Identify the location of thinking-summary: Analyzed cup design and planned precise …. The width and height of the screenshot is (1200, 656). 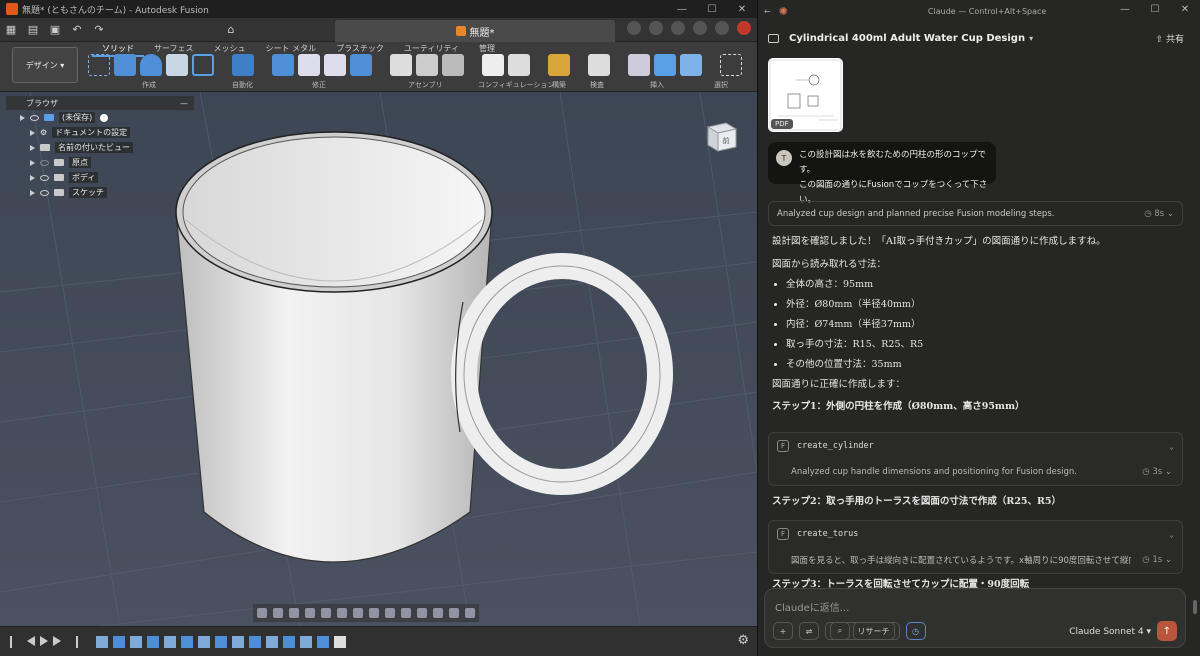
(975, 213).